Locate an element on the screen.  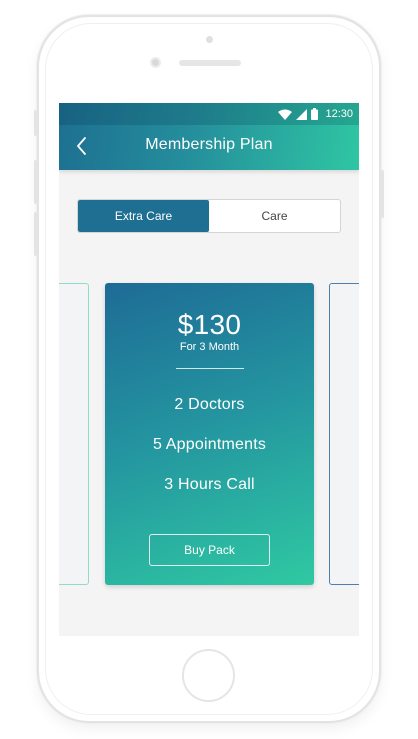
plan-type-tabs: Extra Care Care is located at coordinates (209, 216).